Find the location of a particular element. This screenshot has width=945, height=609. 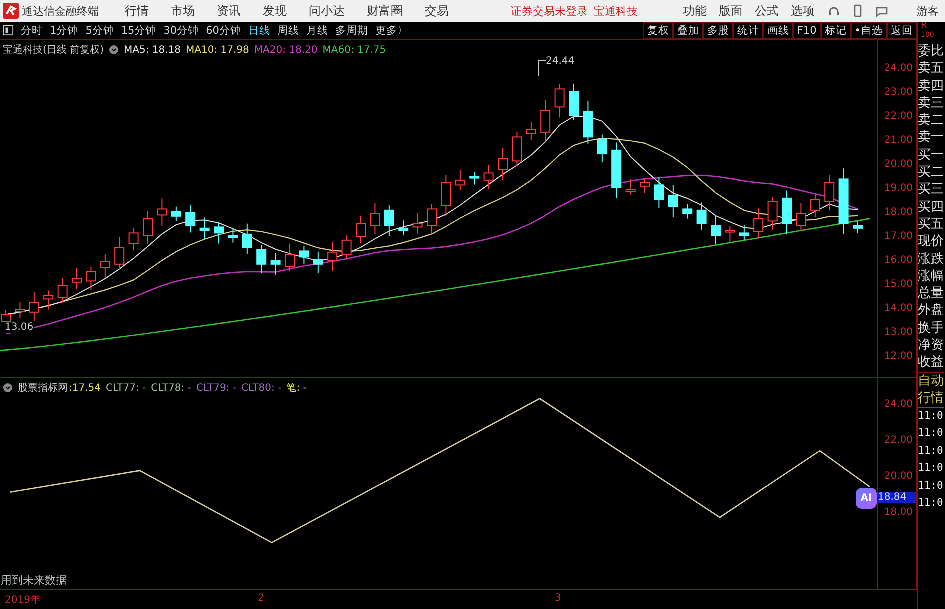

chart-tool-button: F10 is located at coordinates (807, 30).